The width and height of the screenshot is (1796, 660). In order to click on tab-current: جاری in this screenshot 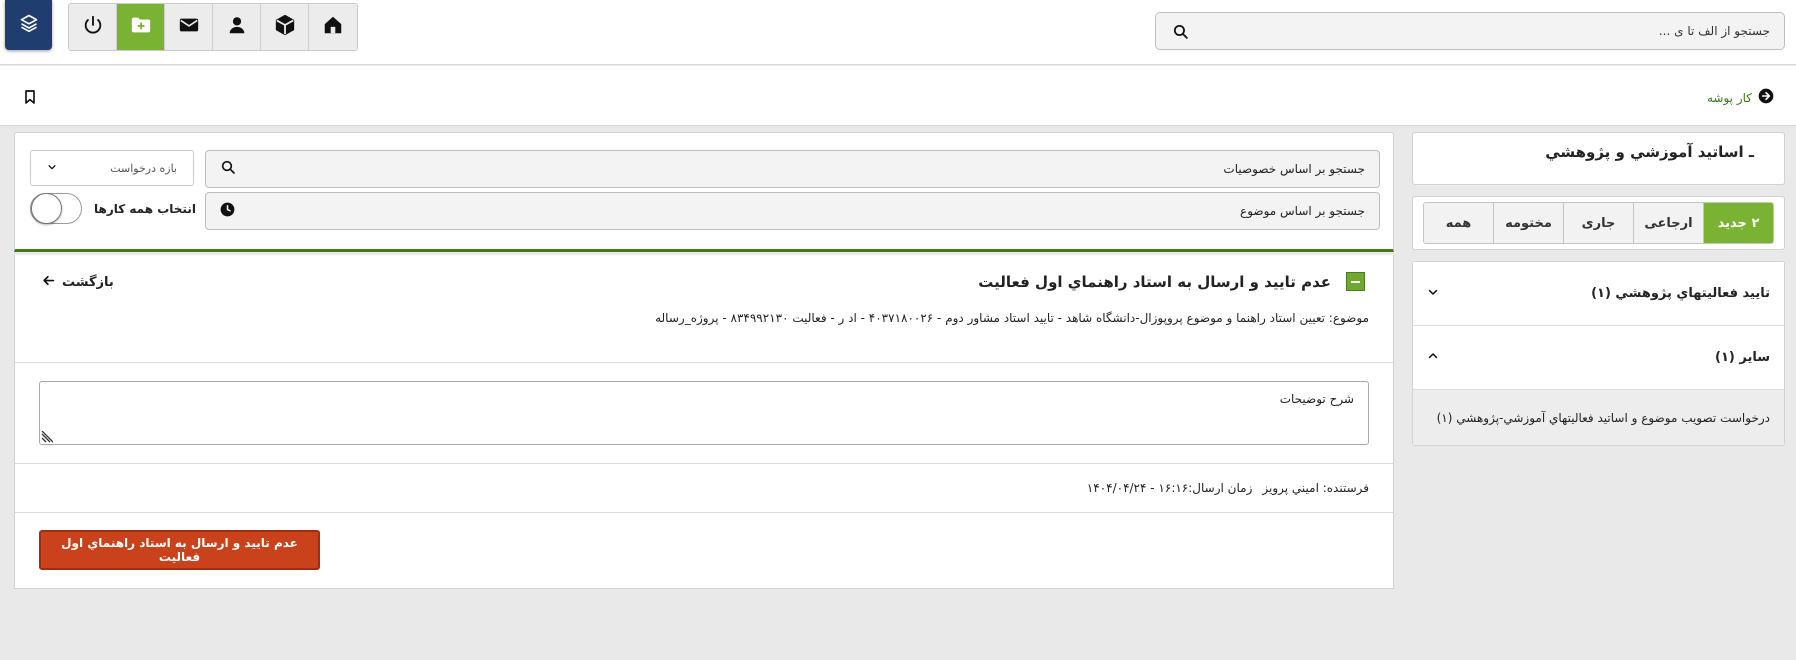, I will do `click(1598, 223)`.